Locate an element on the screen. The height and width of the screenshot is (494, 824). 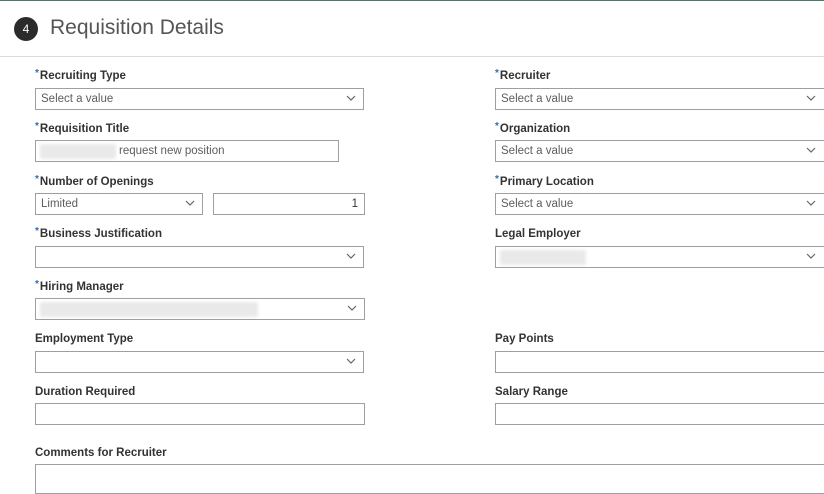
hiring-manager-select is located at coordinates (200, 309).